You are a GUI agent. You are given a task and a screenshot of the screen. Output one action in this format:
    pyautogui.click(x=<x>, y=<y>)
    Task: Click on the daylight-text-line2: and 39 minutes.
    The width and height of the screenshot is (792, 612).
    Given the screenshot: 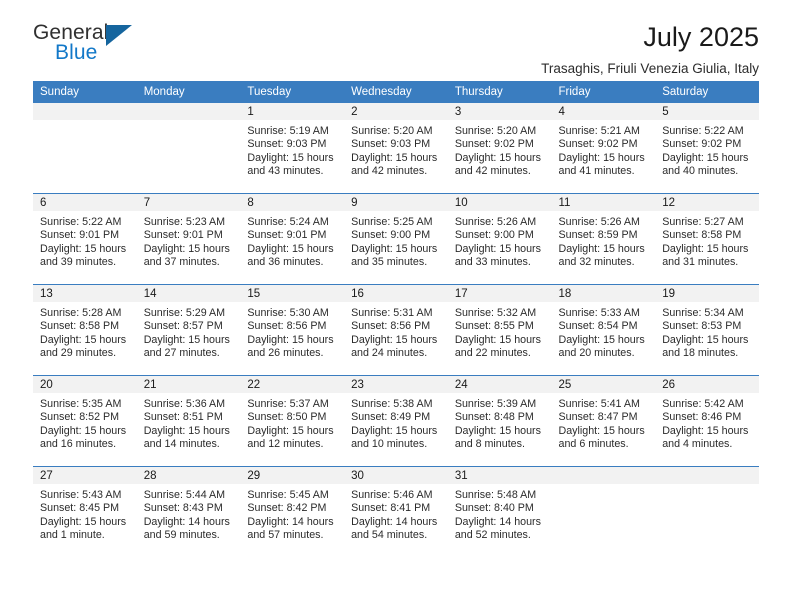 What is the action you would take?
    pyautogui.click(x=78, y=262)
    